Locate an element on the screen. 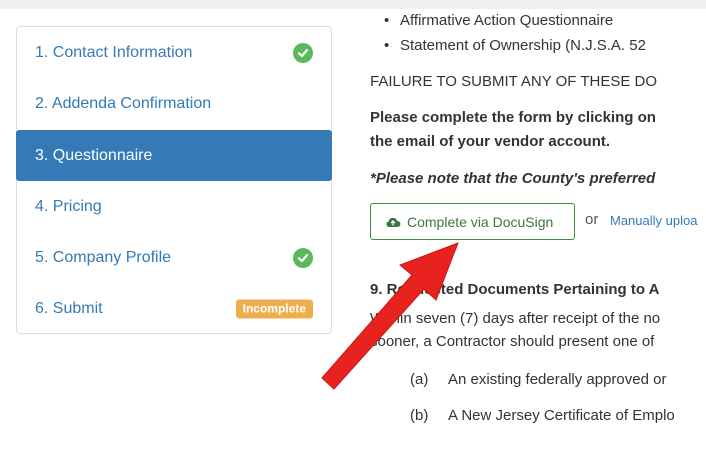 This screenshot has width=706, height=454. item-label: (a) is located at coordinates (419, 379).